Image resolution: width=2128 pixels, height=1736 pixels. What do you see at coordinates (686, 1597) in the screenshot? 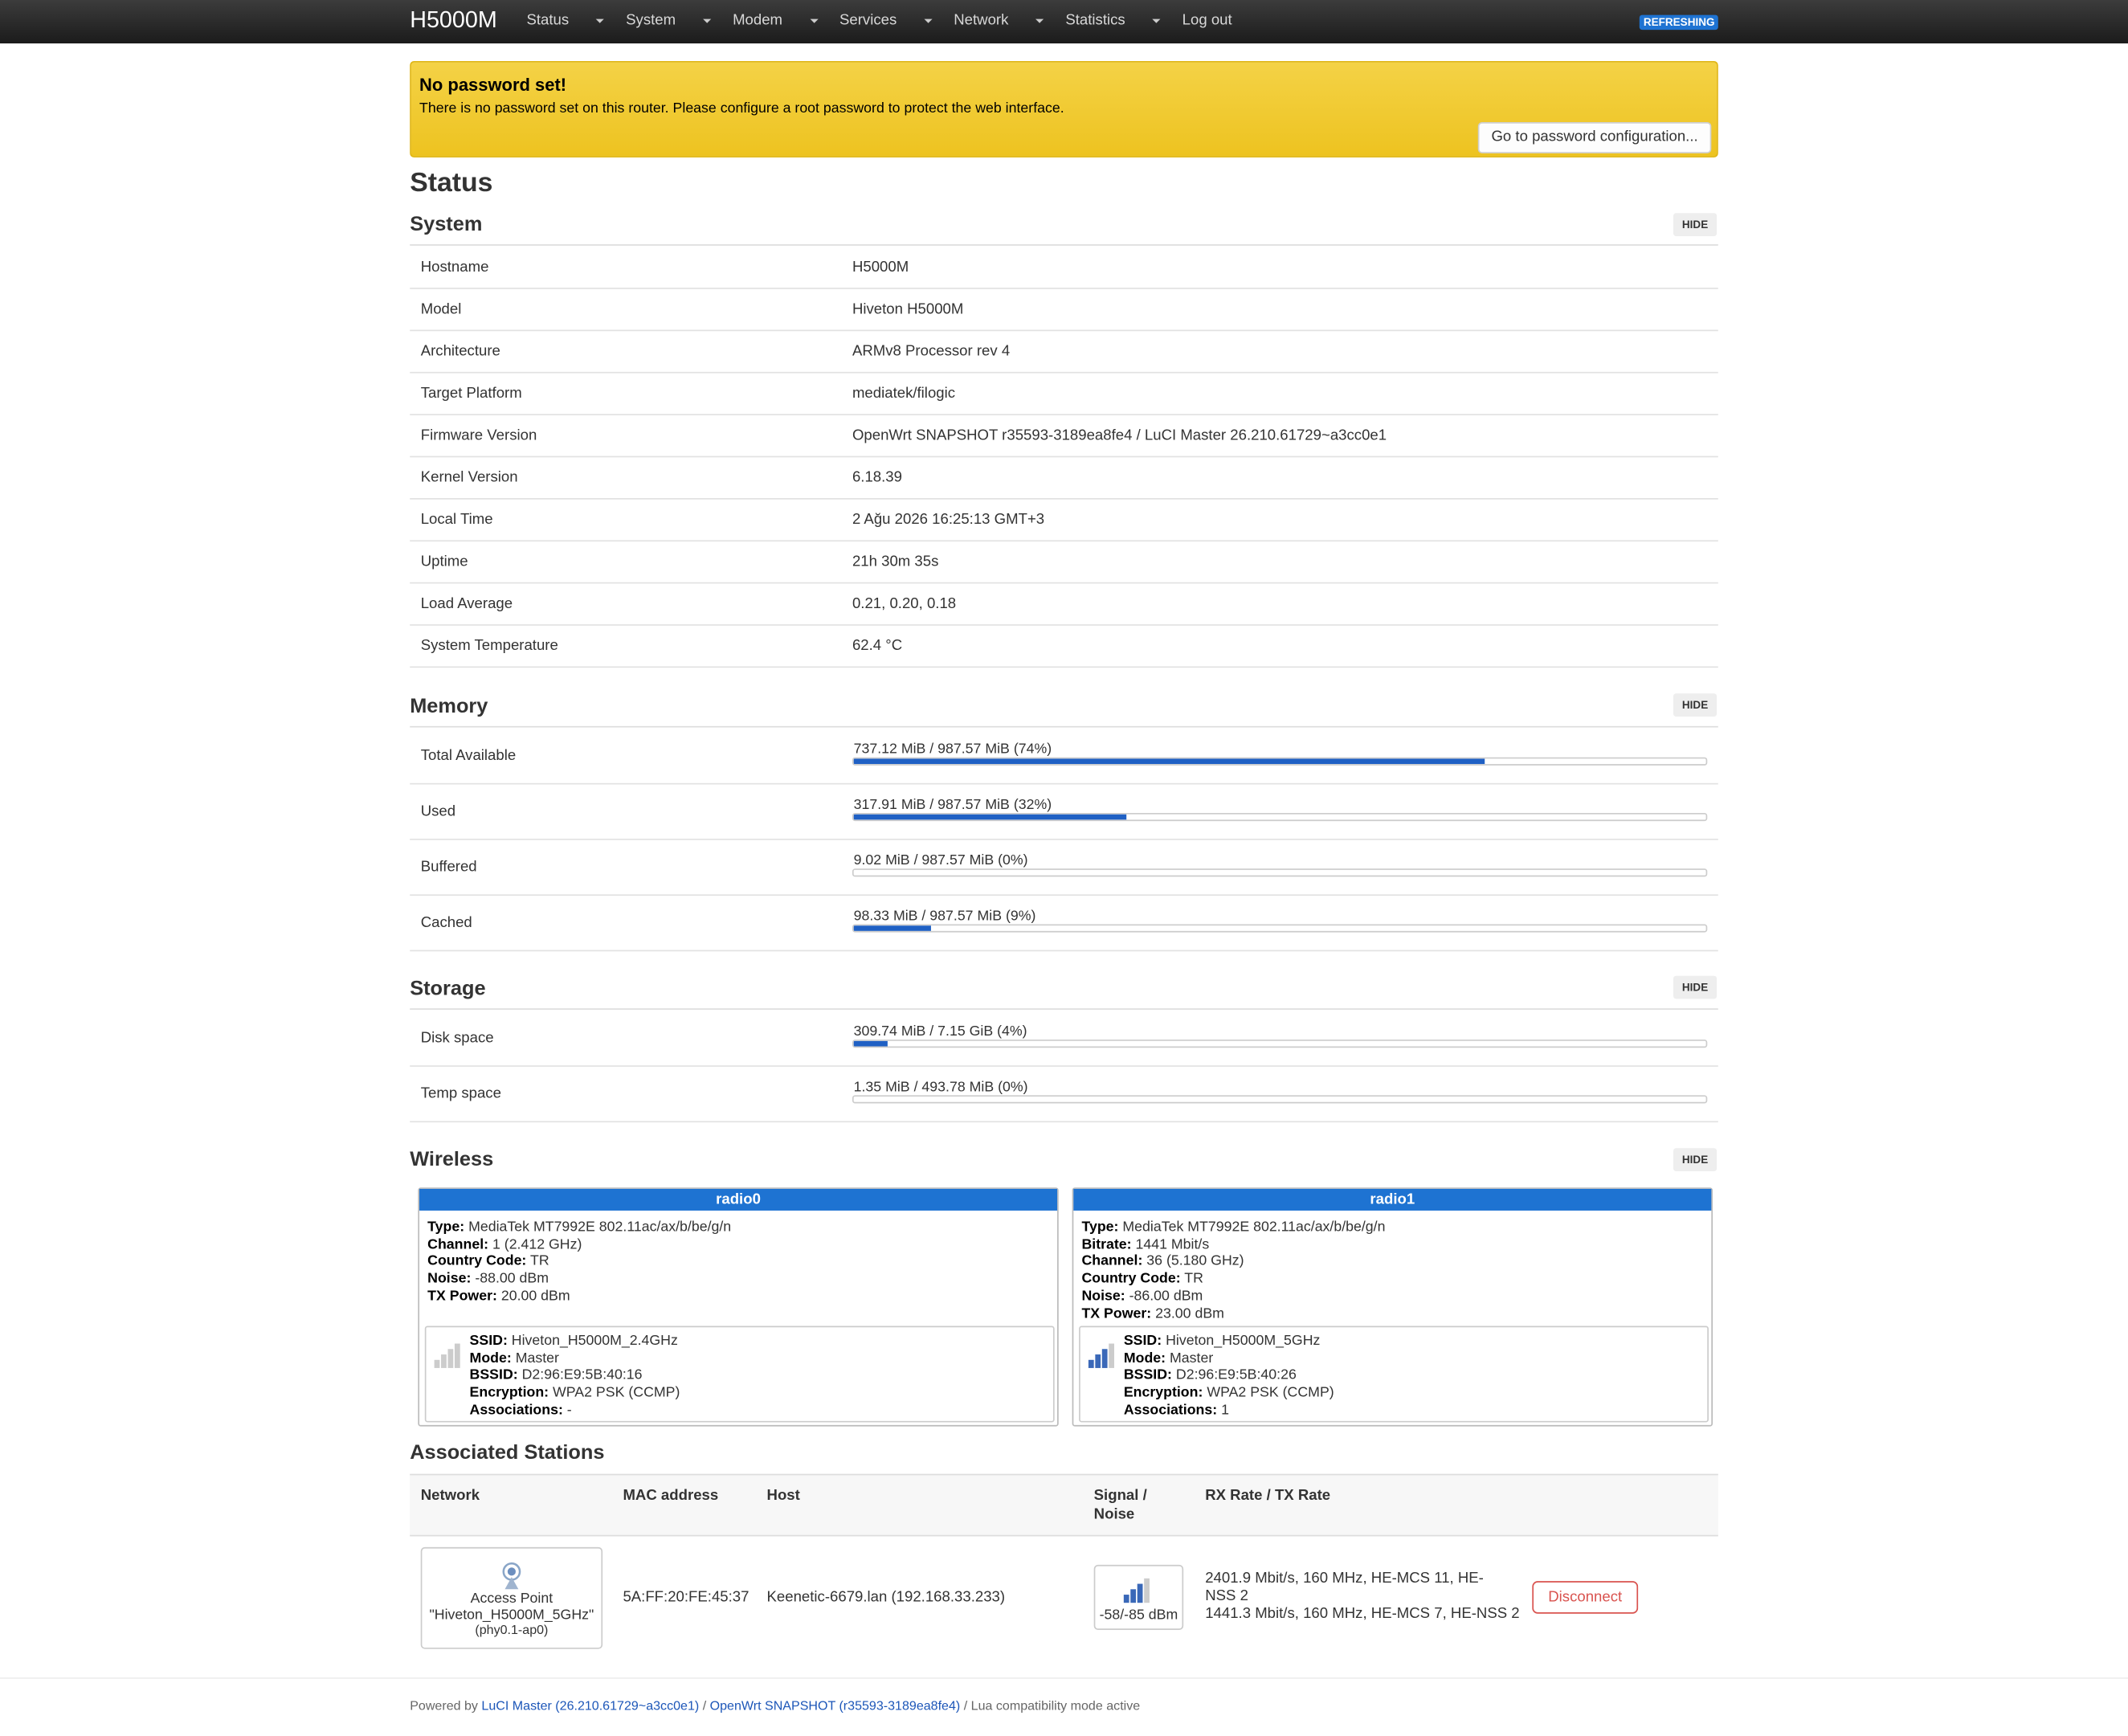
I see `station-mac: 5A:FF:20:FE:45:37` at bounding box center [686, 1597].